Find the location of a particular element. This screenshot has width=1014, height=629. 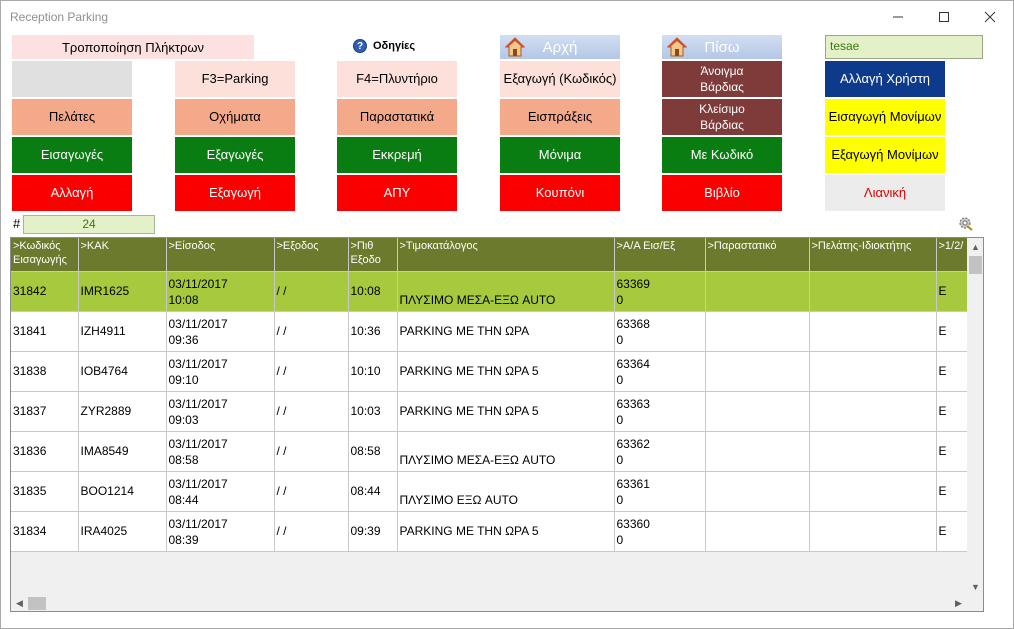

exports-button: Εξαγωγές is located at coordinates (235, 155).